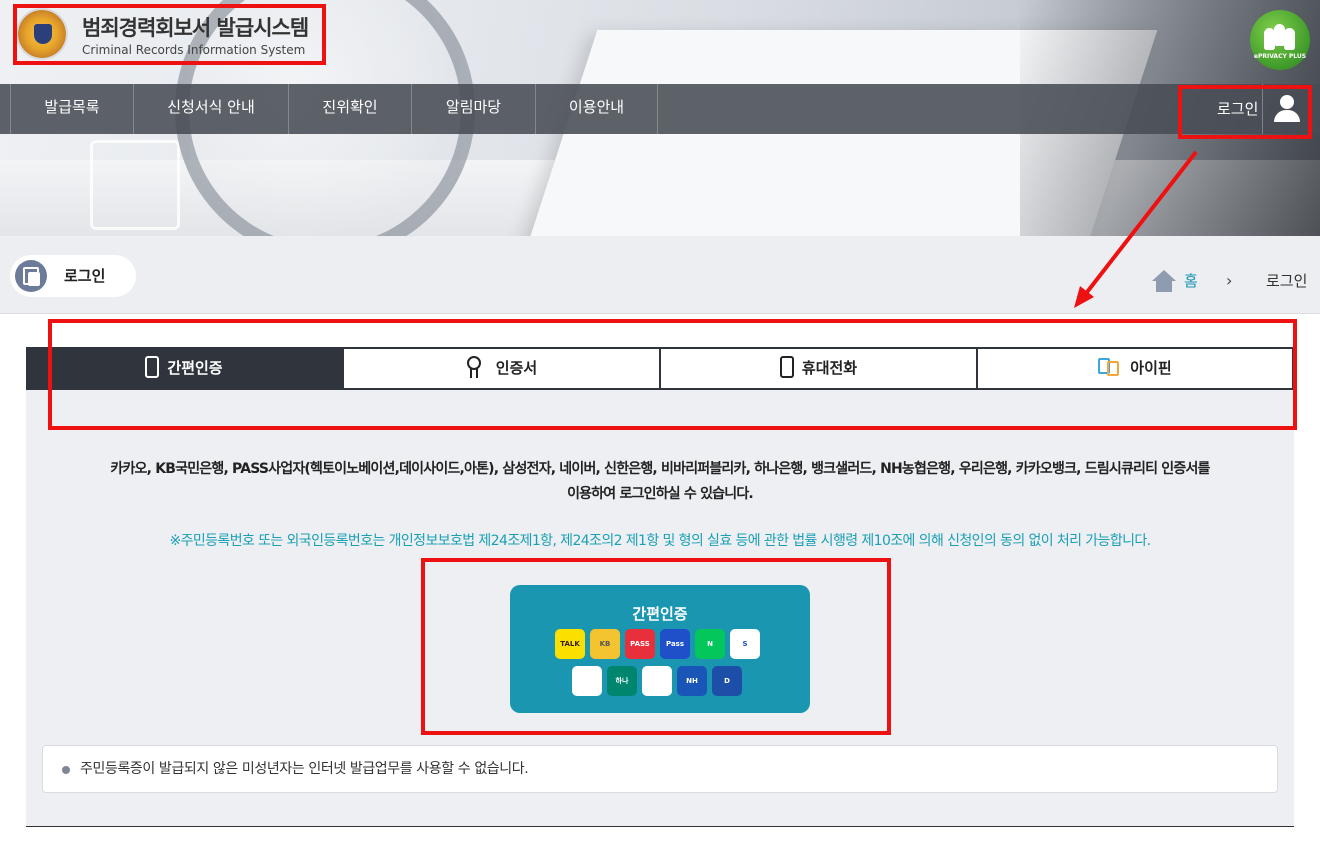 The width and height of the screenshot is (1320, 861). I want to click on samsung-pass-icon: Pass, so click(675, 644).